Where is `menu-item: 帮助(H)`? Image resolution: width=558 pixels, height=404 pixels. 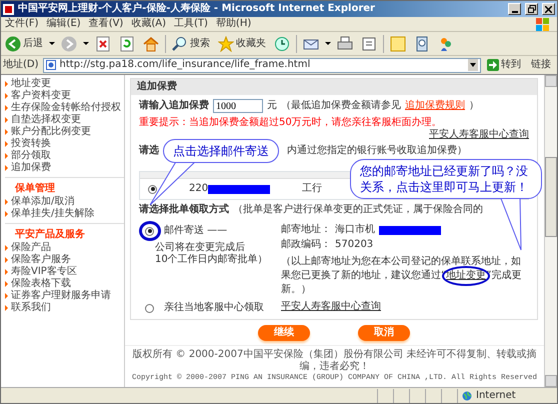
menu-item: 帮助(H) is located at coordinates (234, 24).